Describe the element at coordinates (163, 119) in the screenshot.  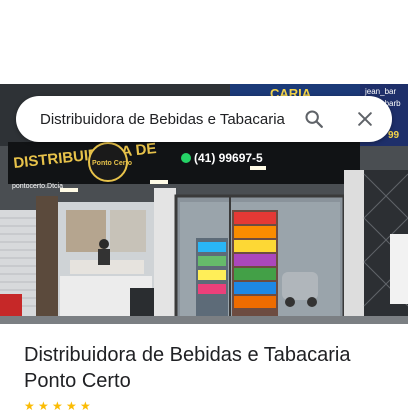
I see `search-input` at that location.